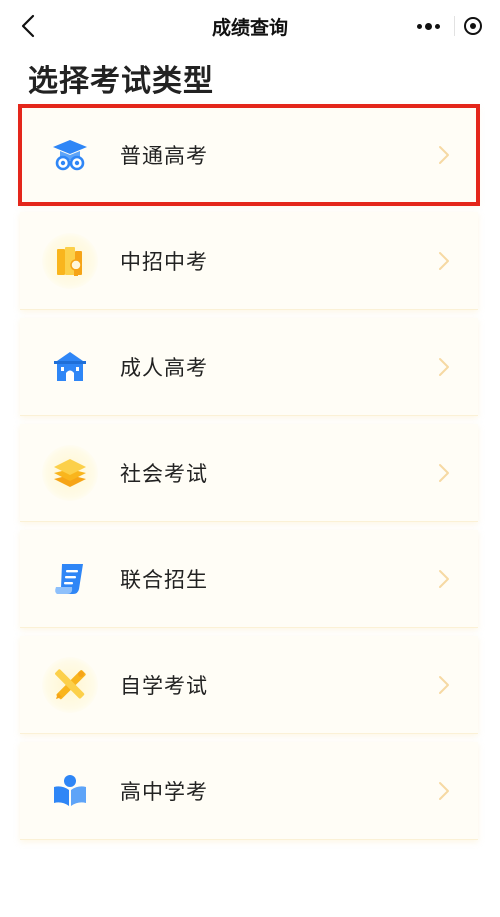 This screenshot has width=500, height=917. Describe the element at coordinates (70, 260) in the screenshot. I see `books-icon` at that location.